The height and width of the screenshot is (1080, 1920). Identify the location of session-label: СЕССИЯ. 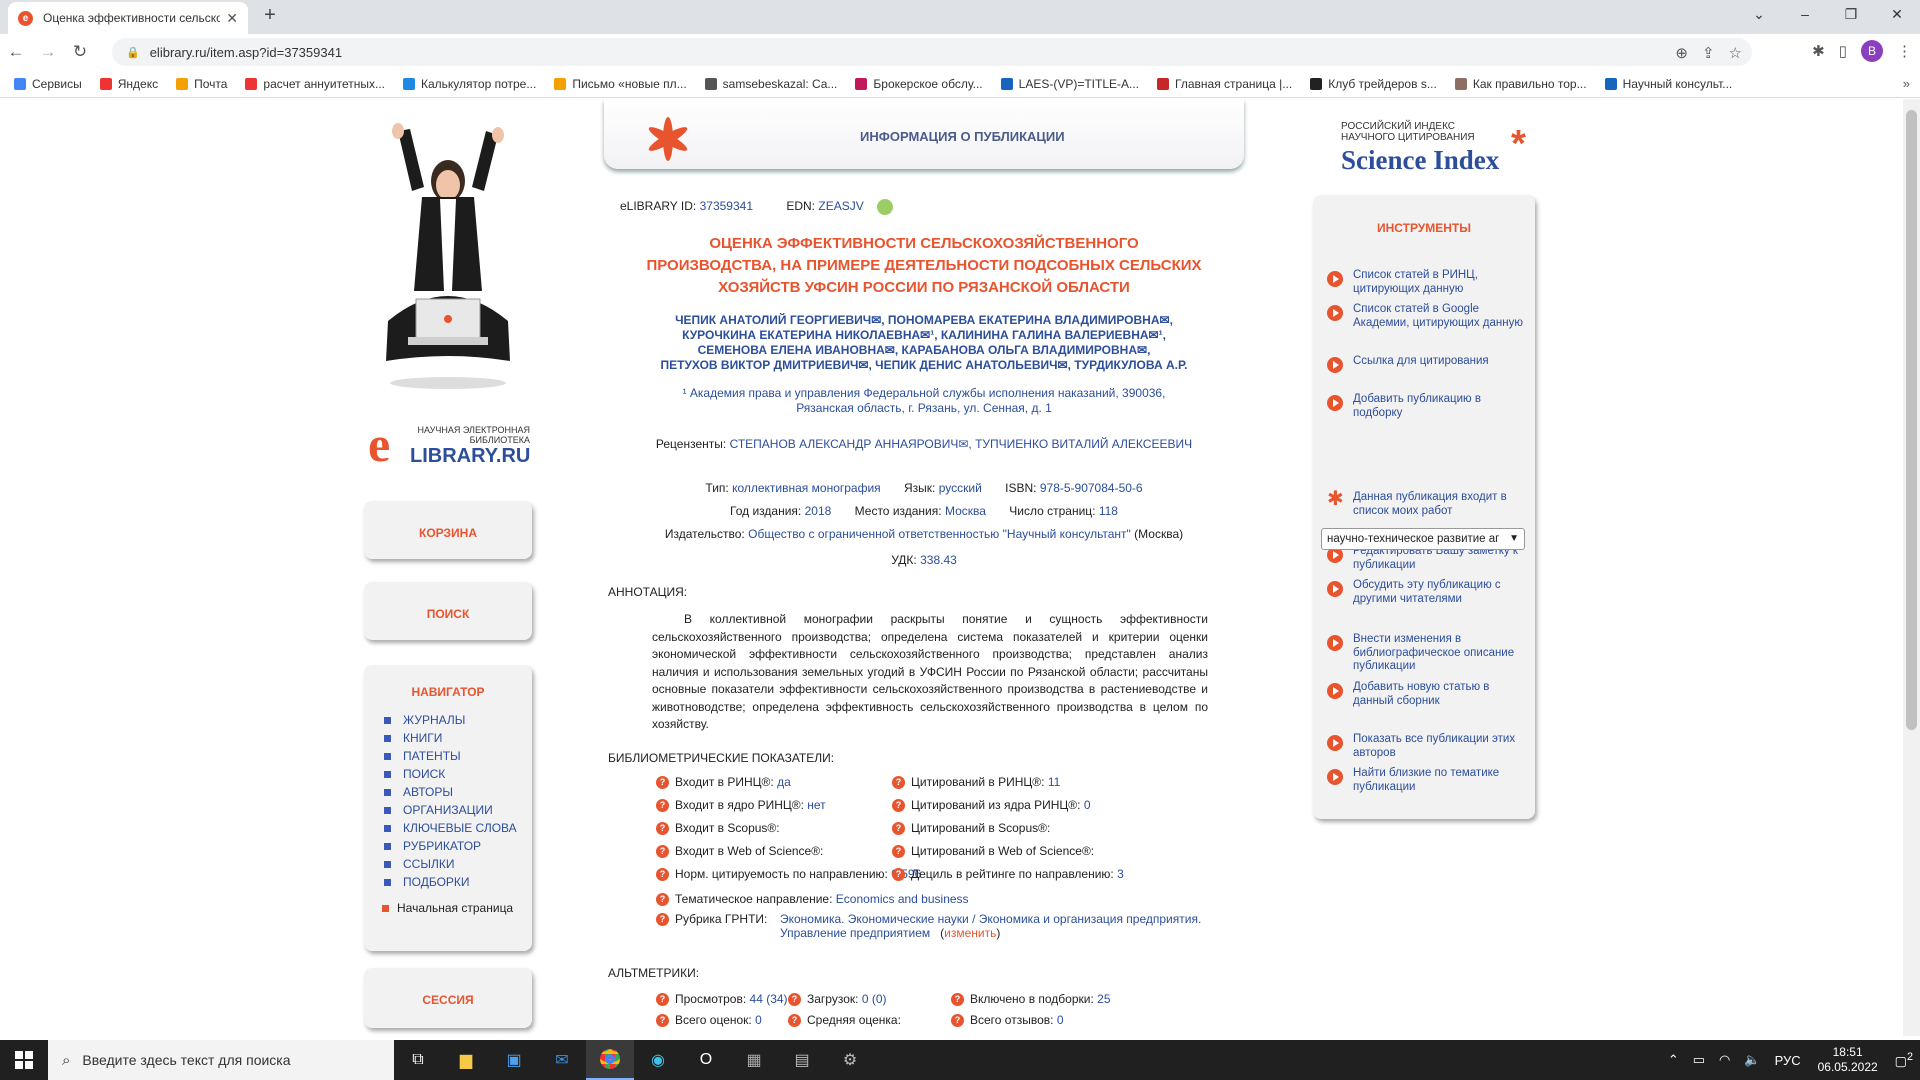
(447, 1000).